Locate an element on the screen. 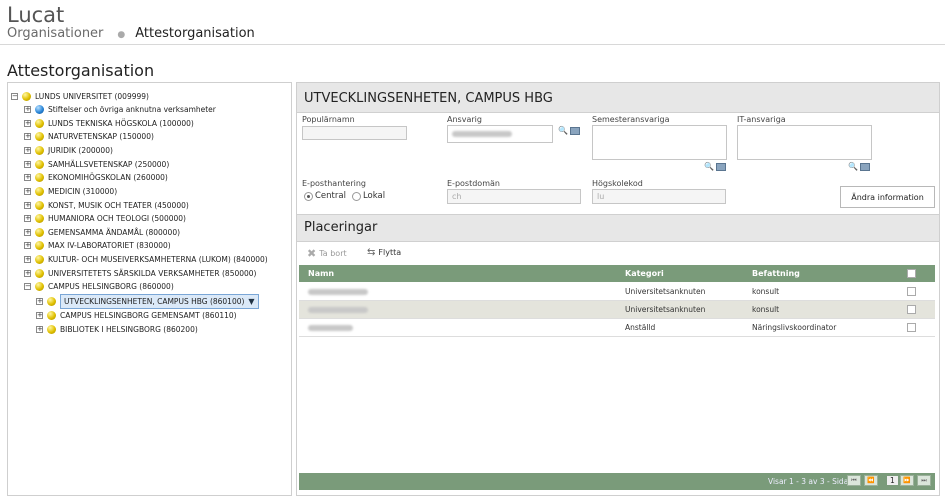 This screenshot has width=945, height=502. it-actions: 🔍 is located at coordinates (859, 166).